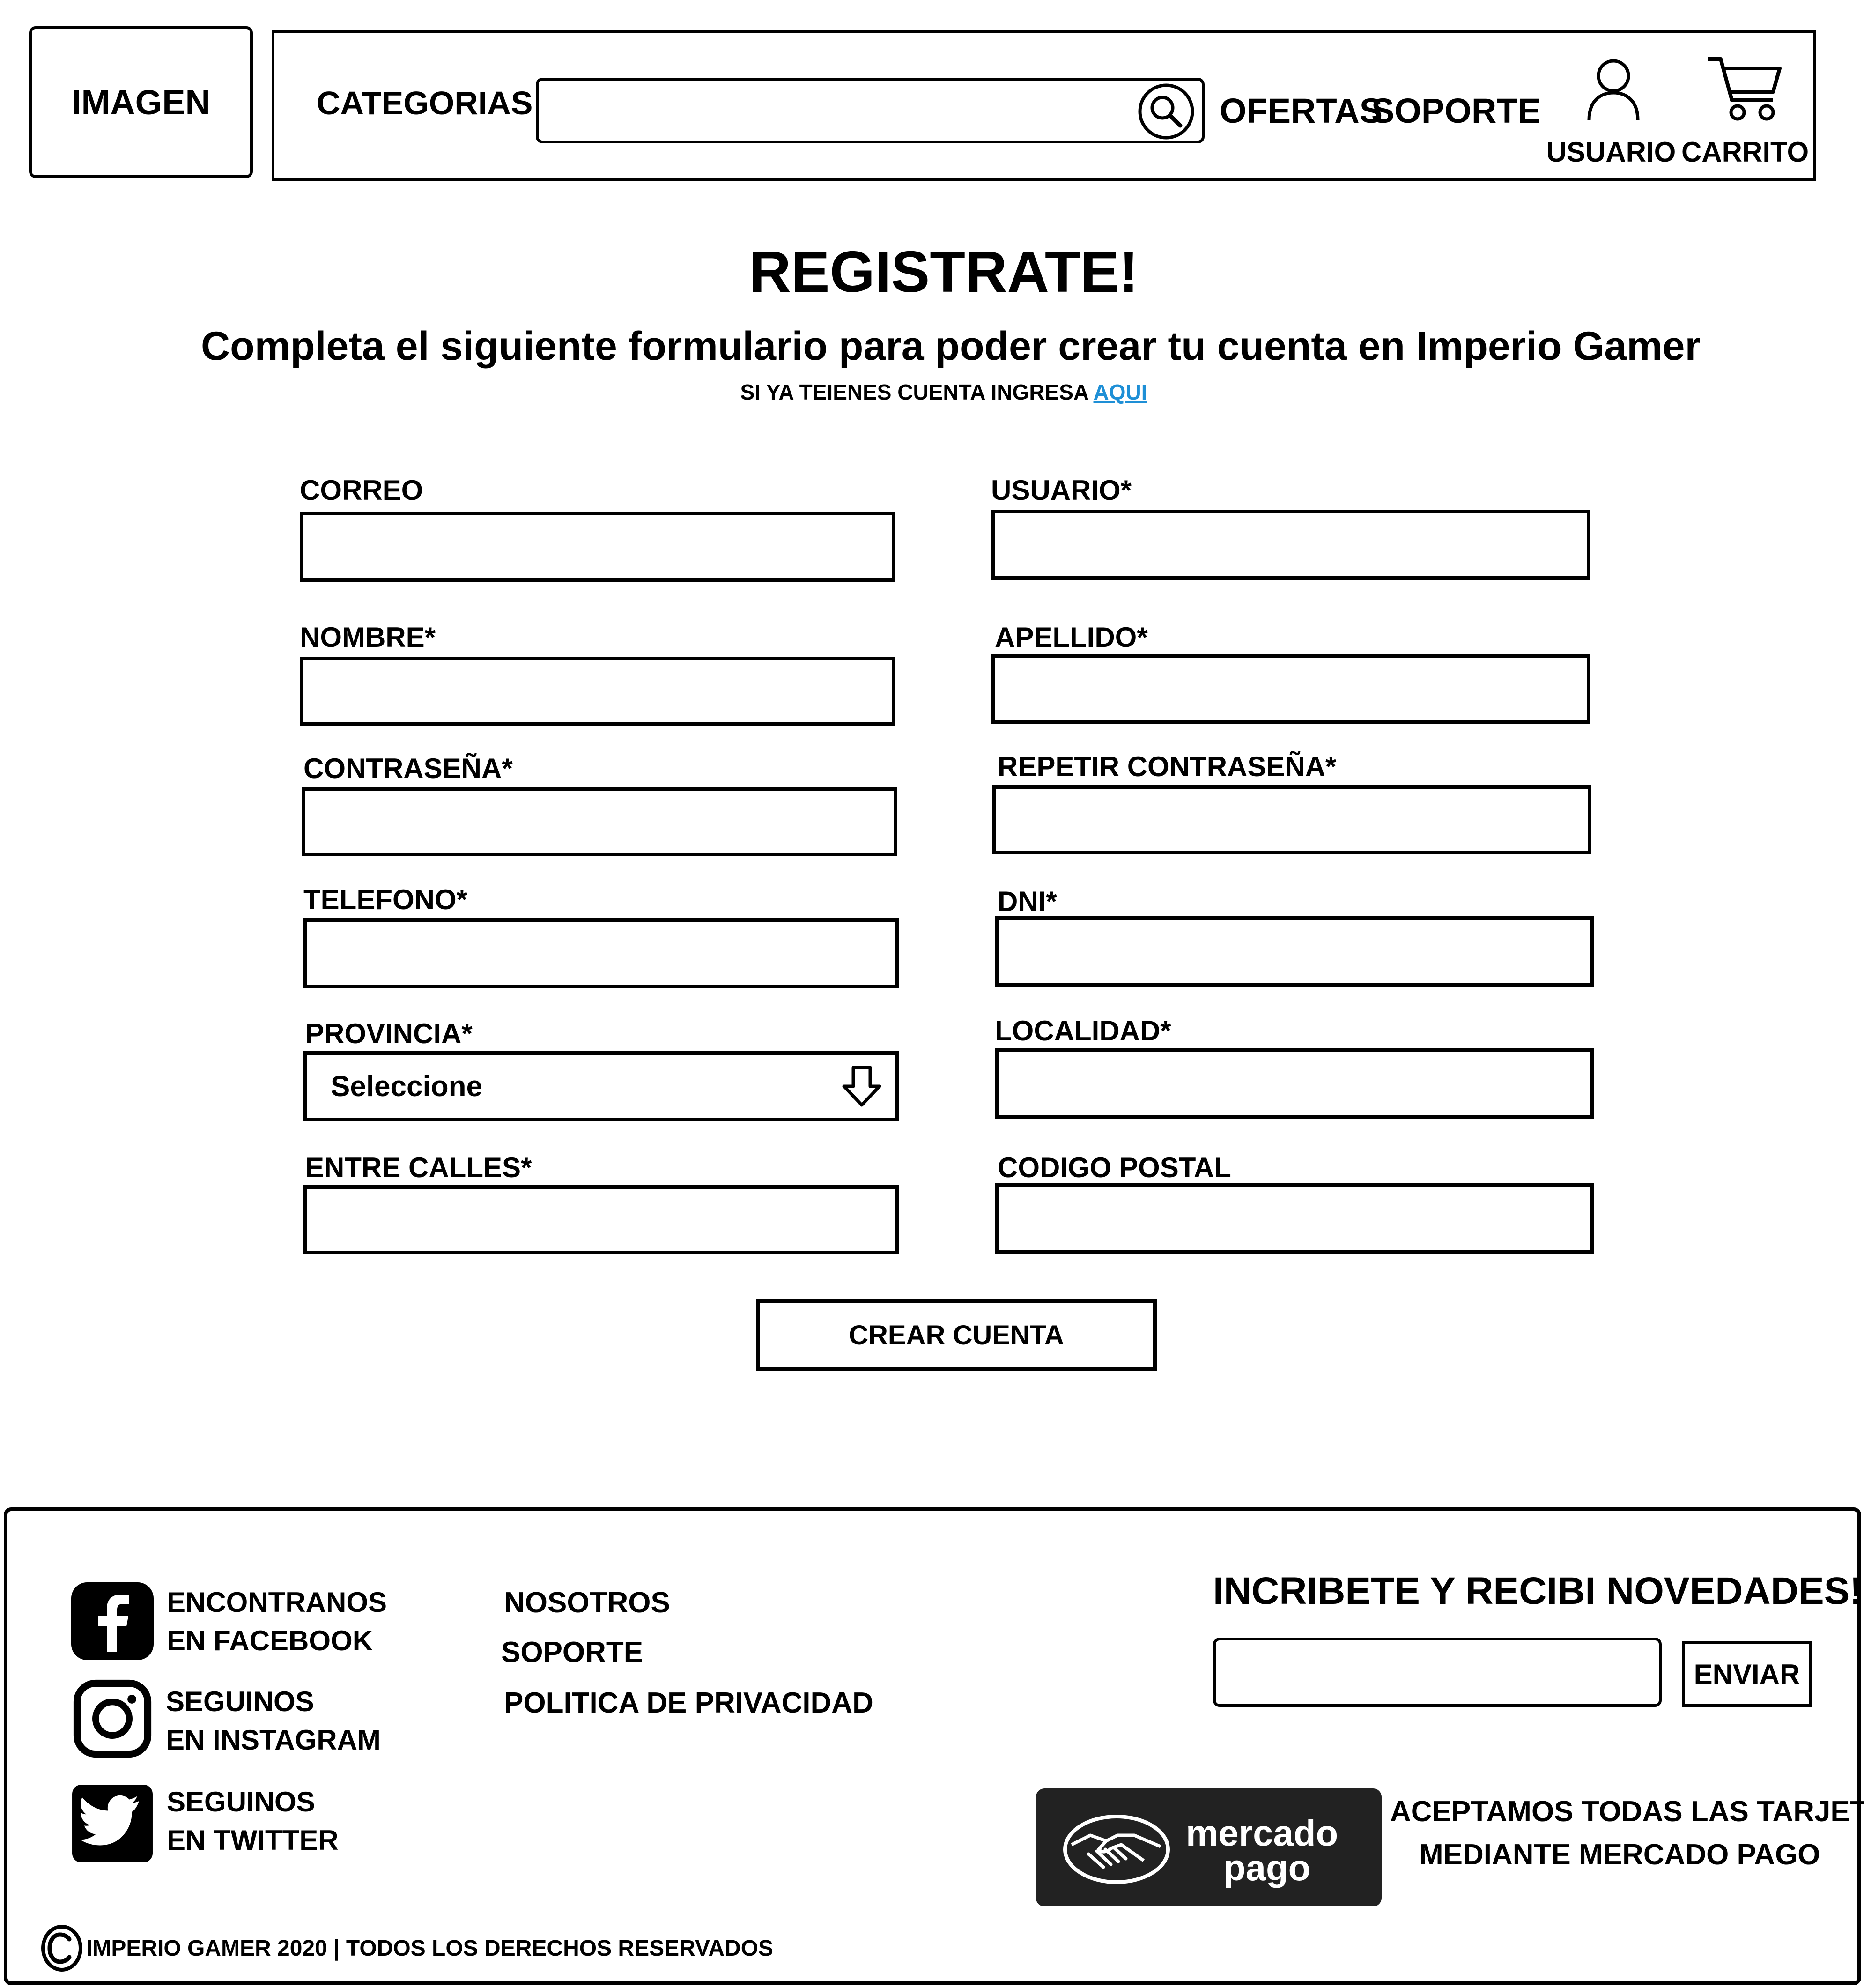 This screenshot has height=1988, width=1864. What do you see at coordinates (406, 1086) in the screenshot?
I see `provincia-selected-value: Seleccione` at bounding box center [406, 1086].